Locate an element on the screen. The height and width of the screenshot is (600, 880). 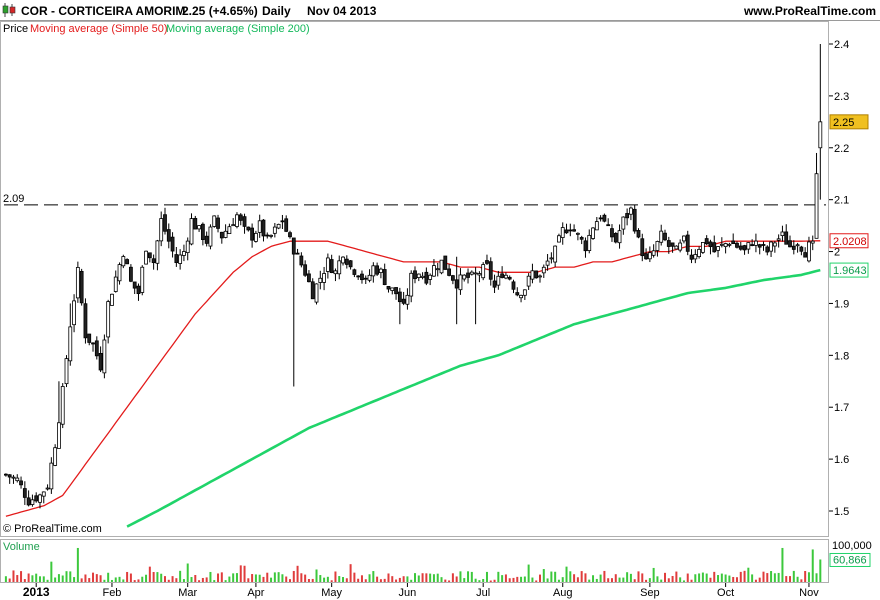
price-change: 2.25 (+4.65%) is located at coordinates (220, 11).